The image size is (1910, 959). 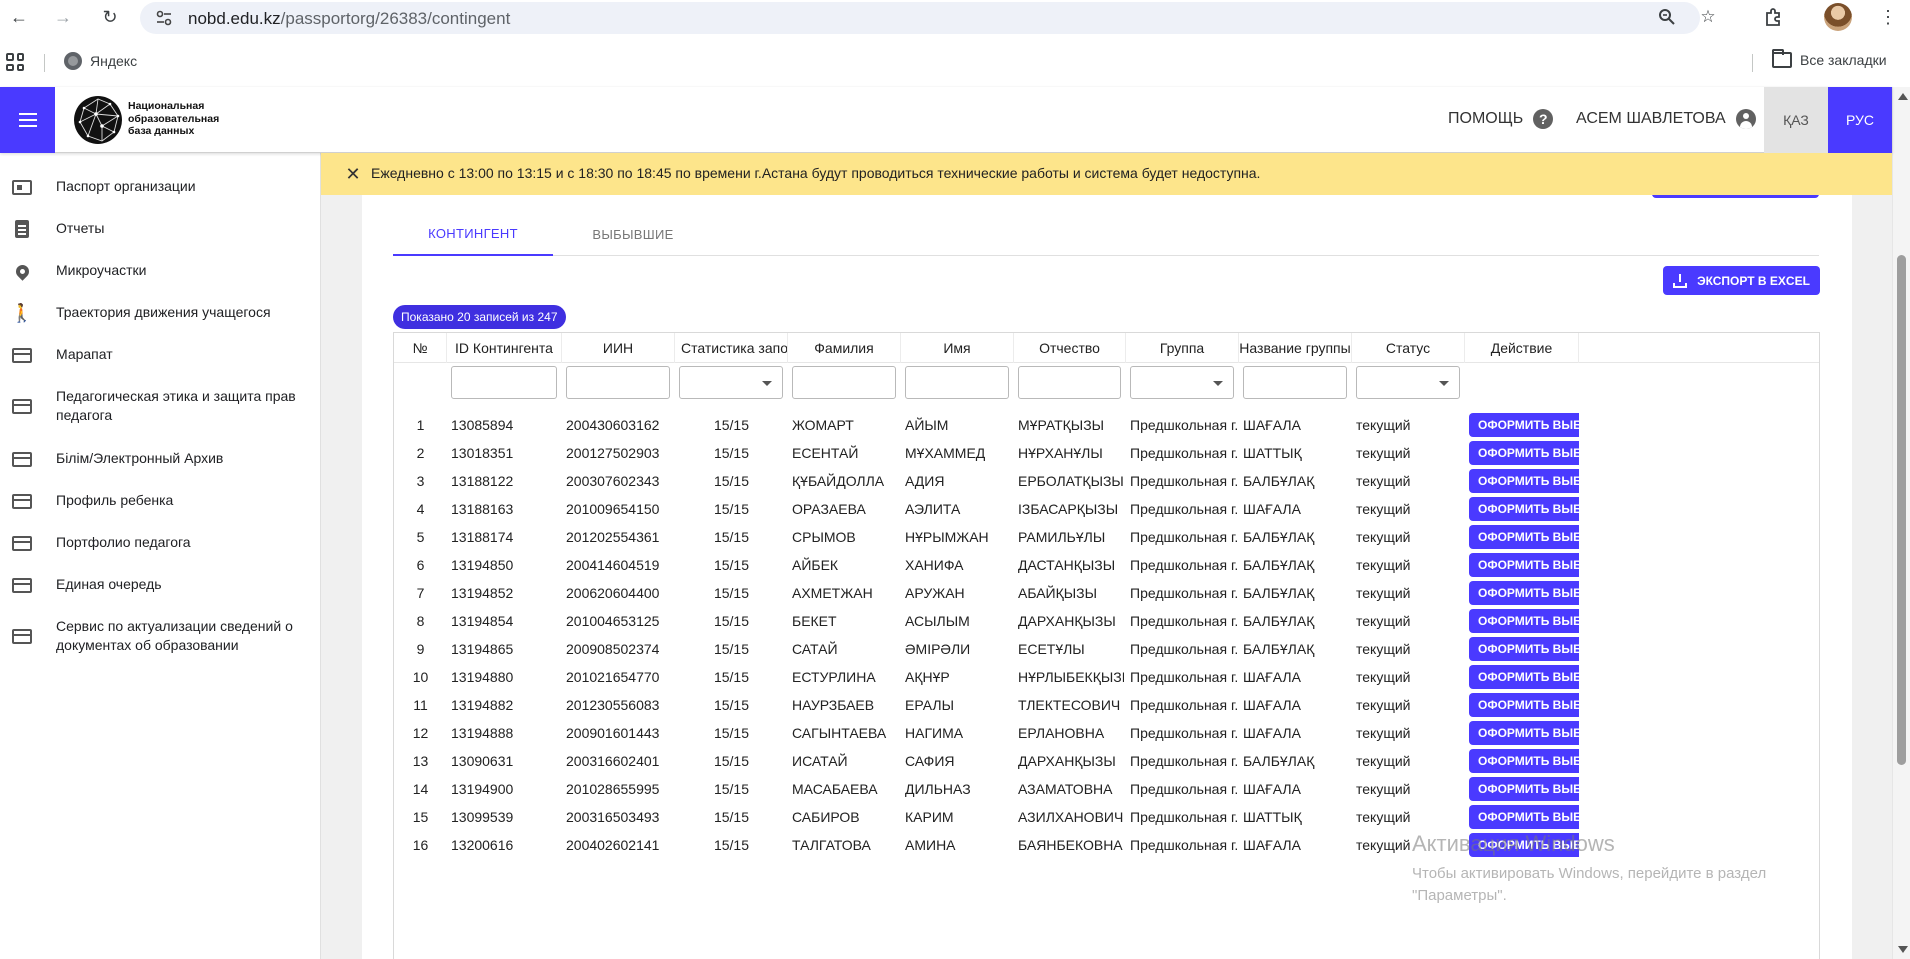 I want to click on col-status-filter-select, so click(x=1408, y=382).